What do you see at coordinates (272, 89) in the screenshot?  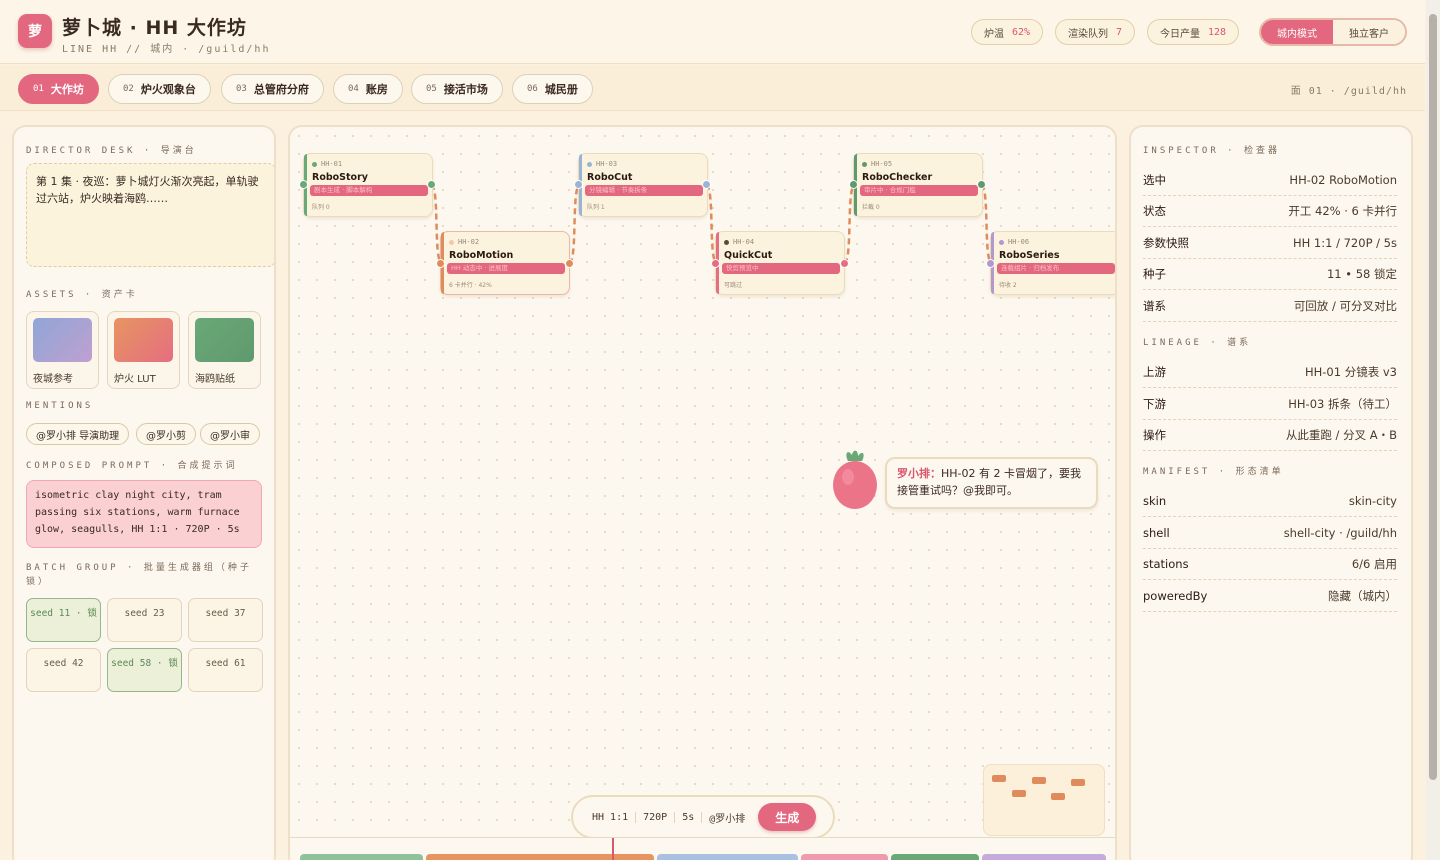 I see `tab-branch-office: 03 总管府分府` at bounding box center [272, 89].